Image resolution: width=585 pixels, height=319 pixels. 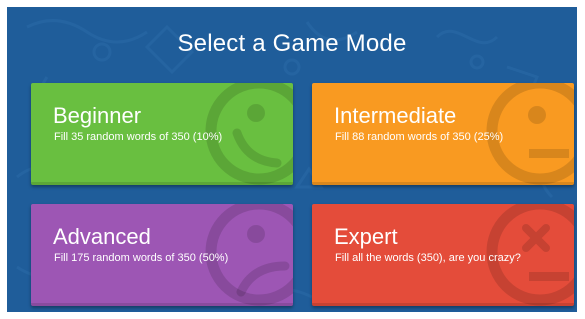 I want to click on mode-description: Fill 88 random words of 350 (25%), so click(x=419, y=137).